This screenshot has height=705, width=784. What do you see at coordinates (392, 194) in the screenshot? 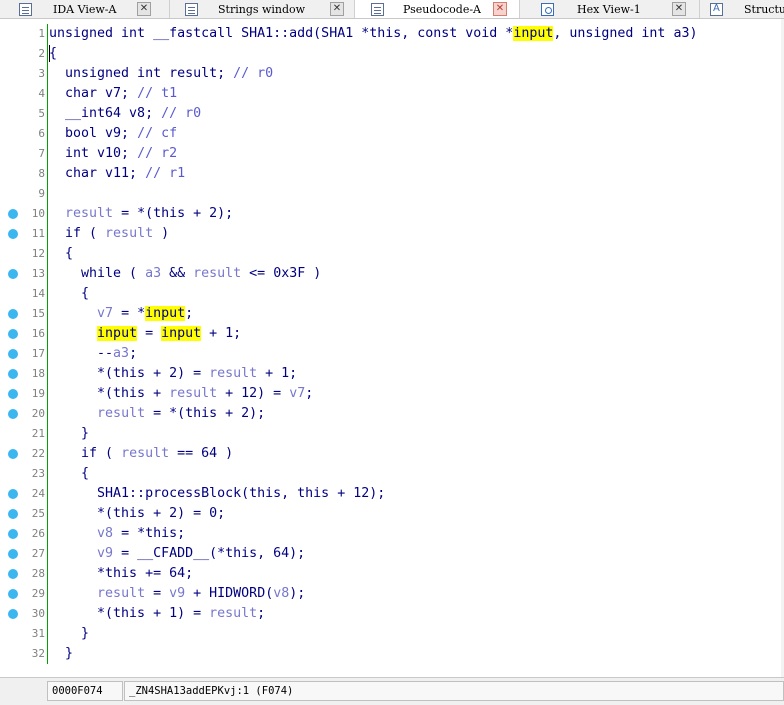
I see `code-line: 9` at bounding box center [392, 194].